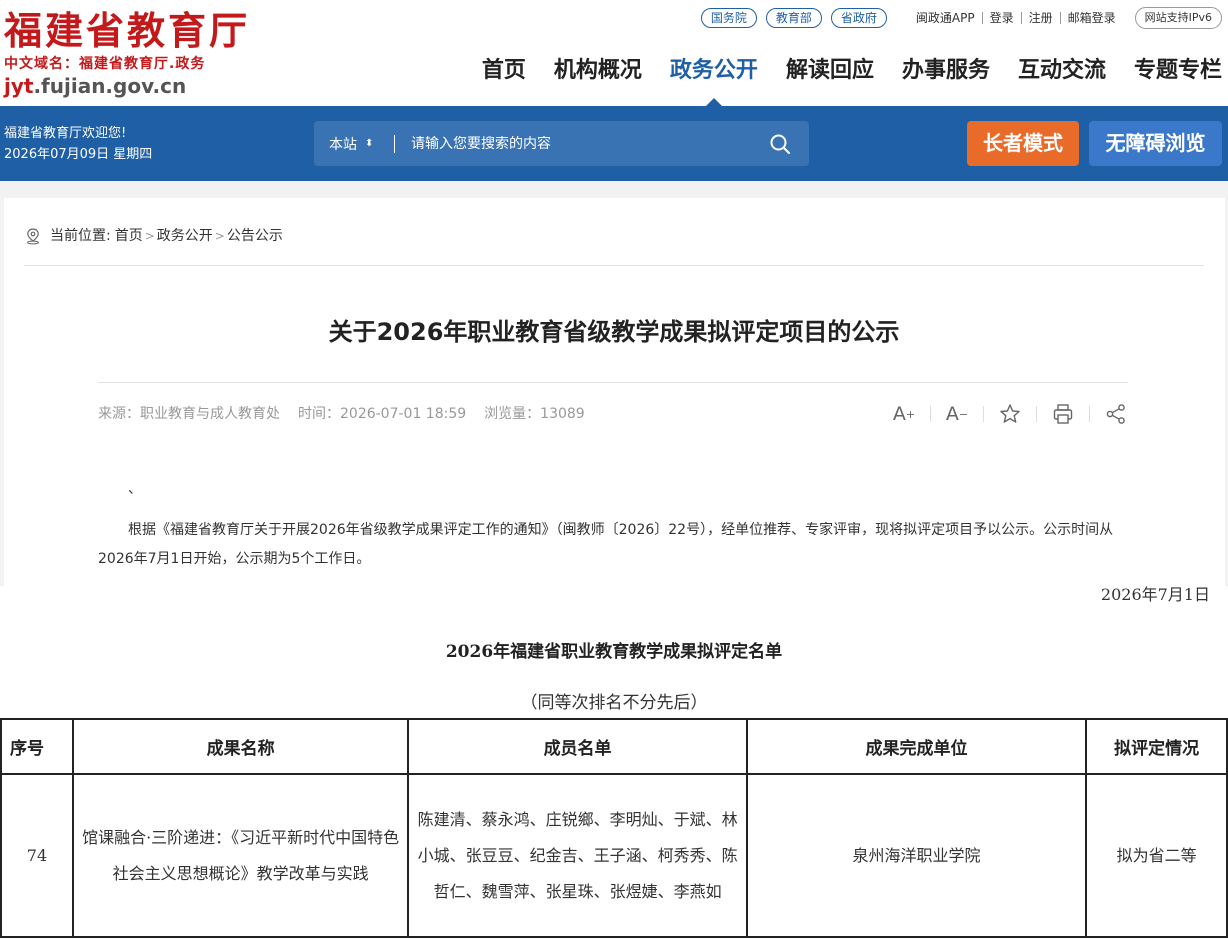 Image resolution: width=1228 pixels, height=939 pixels. I want to click on nav-organization: 机构概况, so click(598, 71).